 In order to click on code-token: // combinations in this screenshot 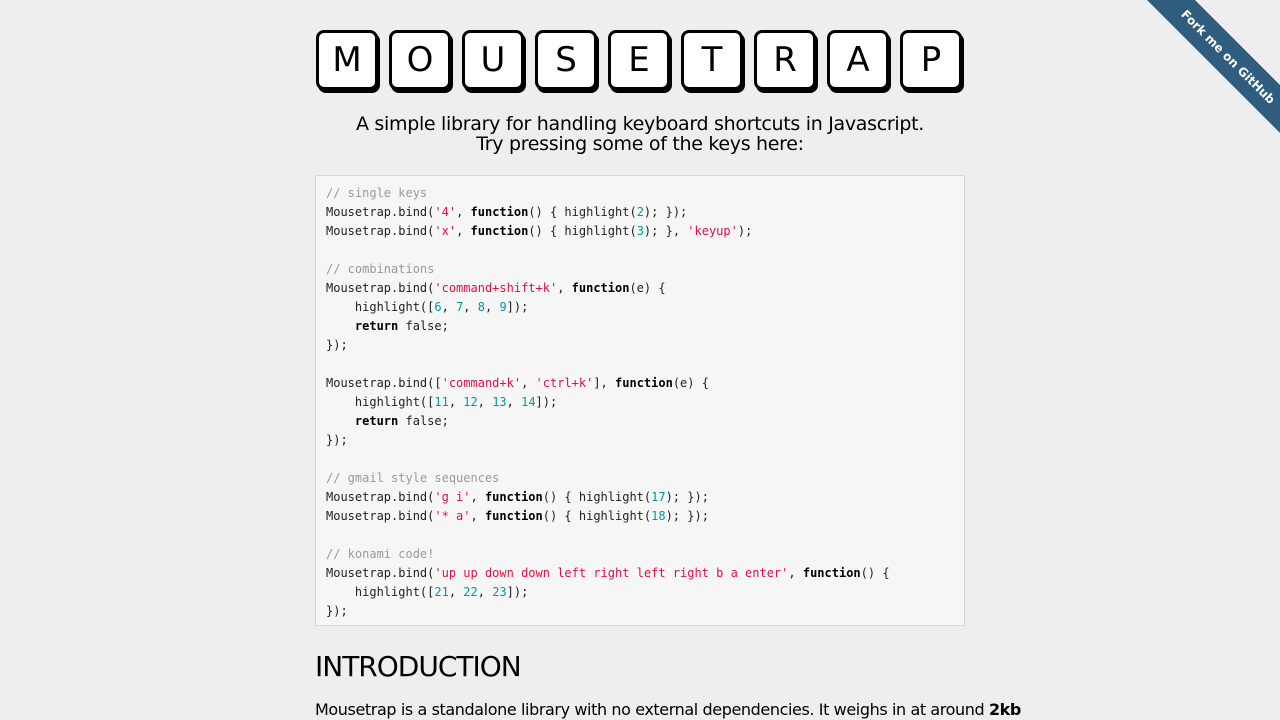, I will do `click(380, 269)`.